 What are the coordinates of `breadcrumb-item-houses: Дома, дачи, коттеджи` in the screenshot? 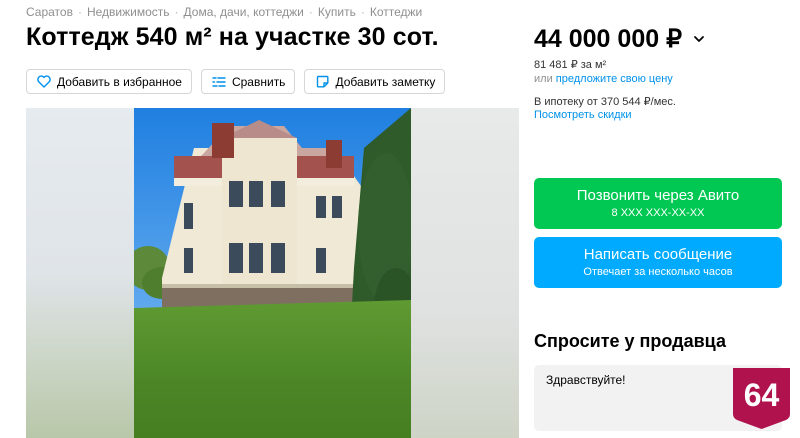 It's located at (244, 12).